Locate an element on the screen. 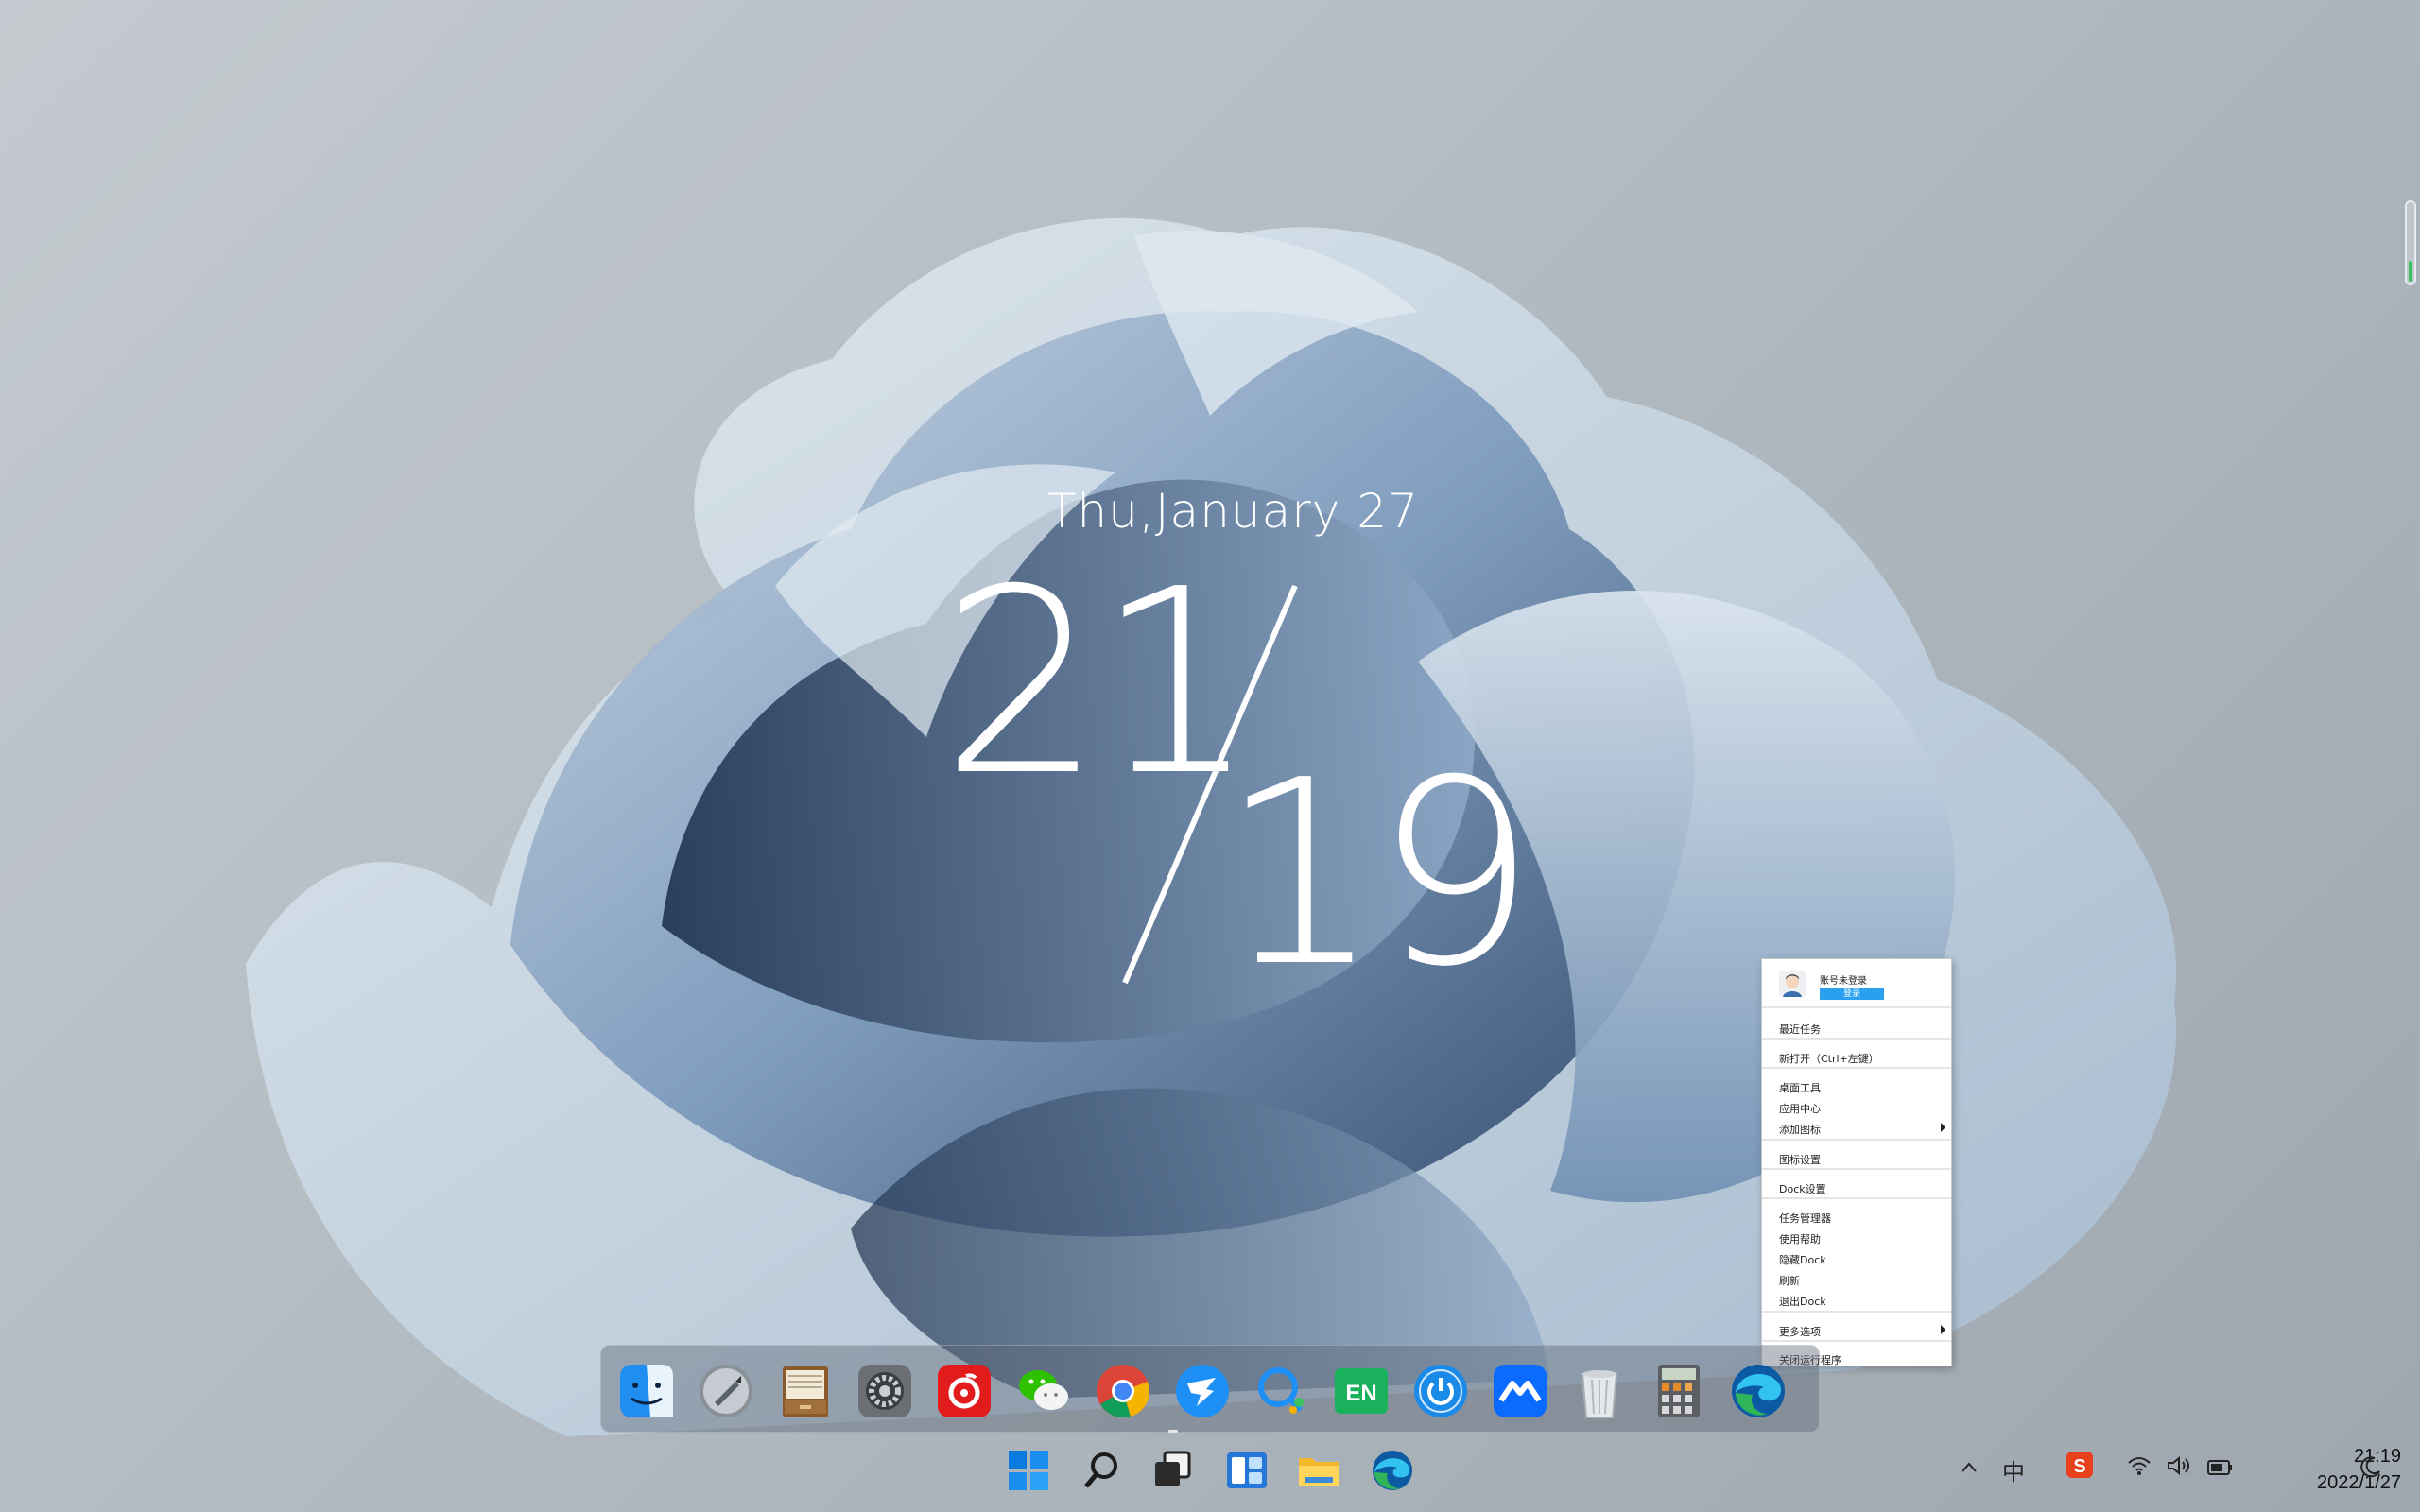  user-avatar-icon is located at coordinates (1793, 984).